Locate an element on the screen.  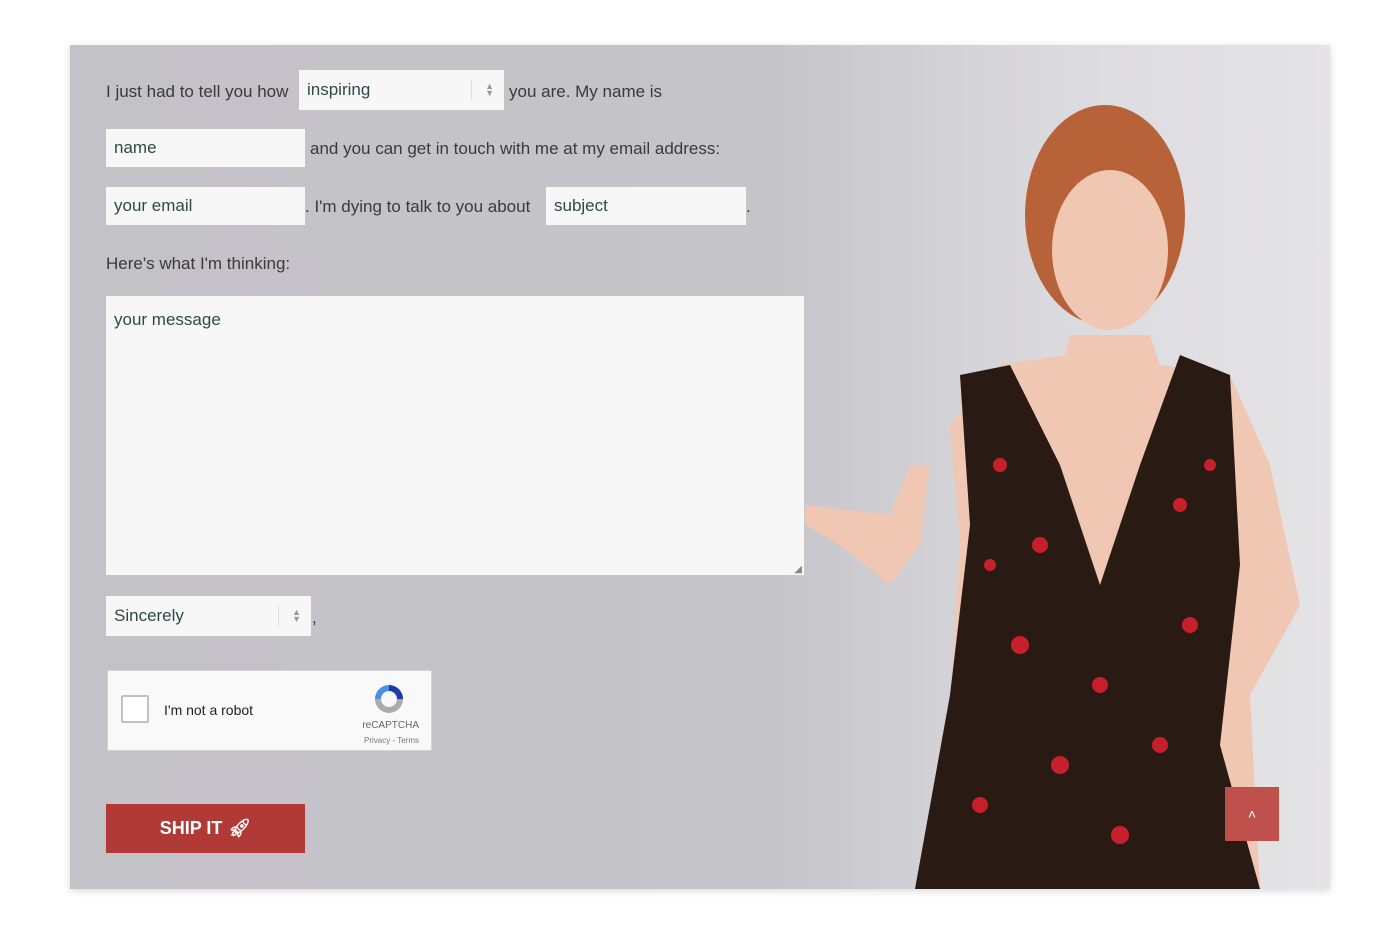
message-placeholder: your message is located at coordinates (167, 319).